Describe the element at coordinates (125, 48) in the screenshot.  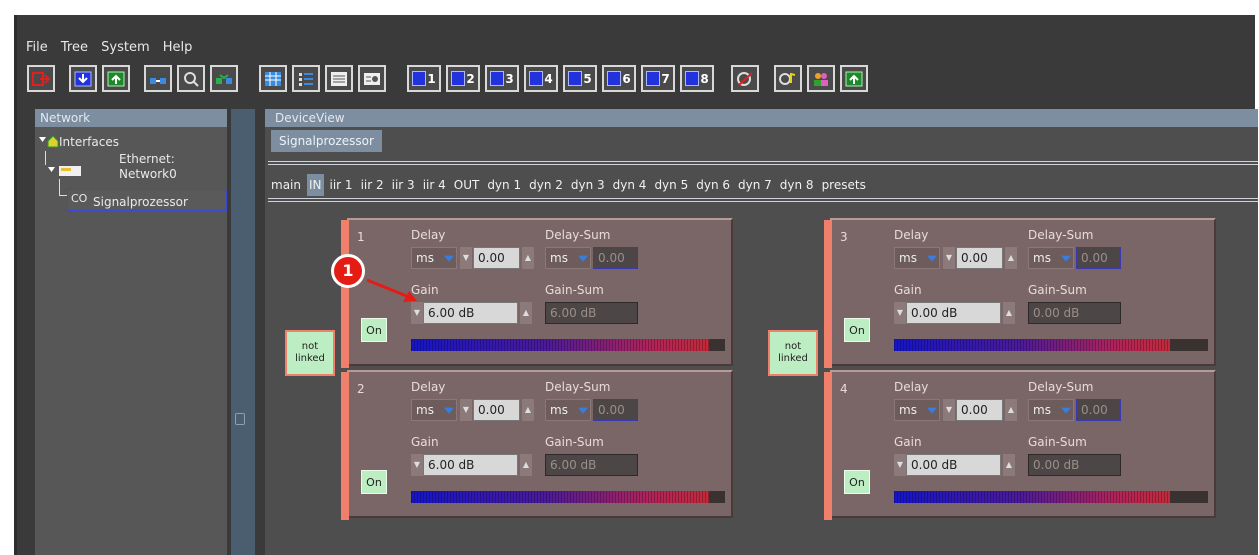
I see `menu-system: System` at that location.